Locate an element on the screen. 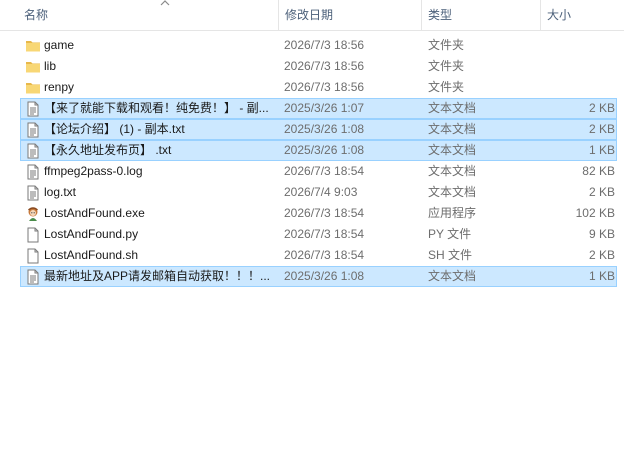 This screenshot has height=467, width=624. file-row: renpy 2026/7/3 18:56 文件夹 is located at coordinates (318, 87).